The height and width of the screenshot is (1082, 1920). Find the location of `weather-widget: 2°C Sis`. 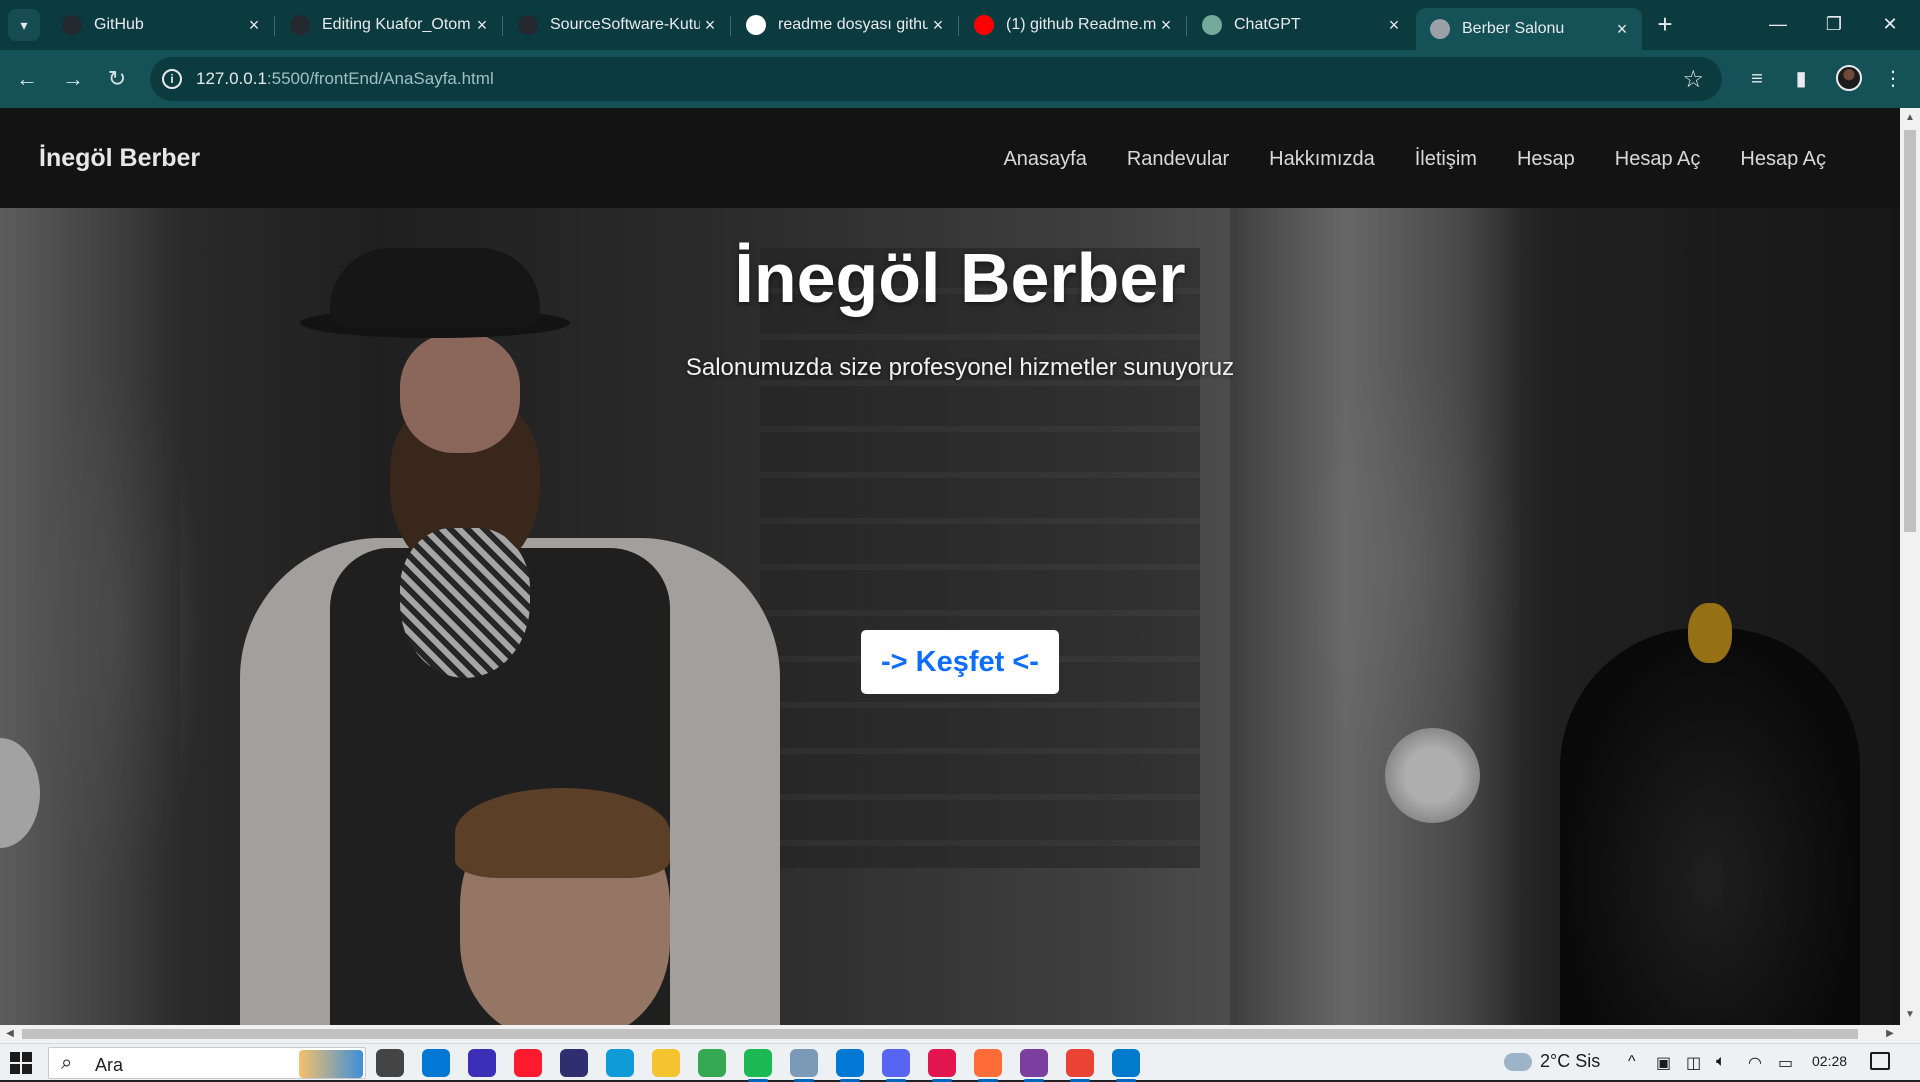

weather-widget: 2°C Sis is located at coordinates (1552, 1061).